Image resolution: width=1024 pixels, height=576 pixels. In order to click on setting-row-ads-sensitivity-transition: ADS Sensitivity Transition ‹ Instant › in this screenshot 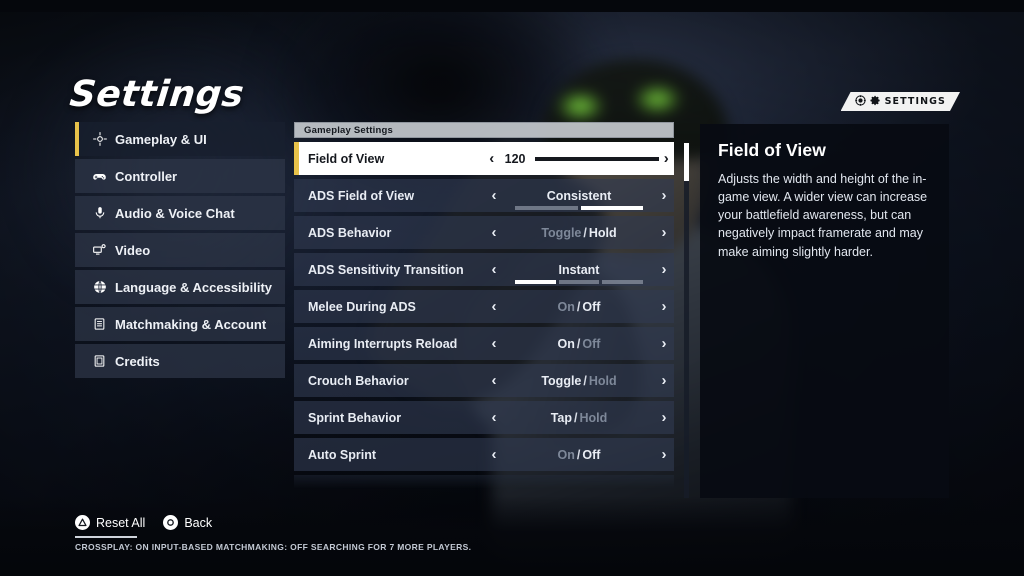, I will do `click(484, 269)`.